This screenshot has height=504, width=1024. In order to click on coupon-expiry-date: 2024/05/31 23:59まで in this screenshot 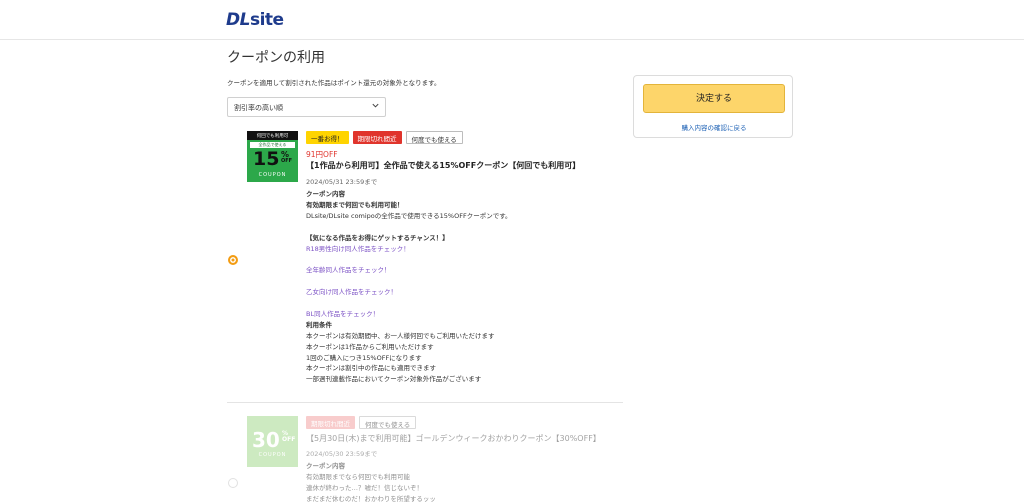, I will do `click(342, 182)`.